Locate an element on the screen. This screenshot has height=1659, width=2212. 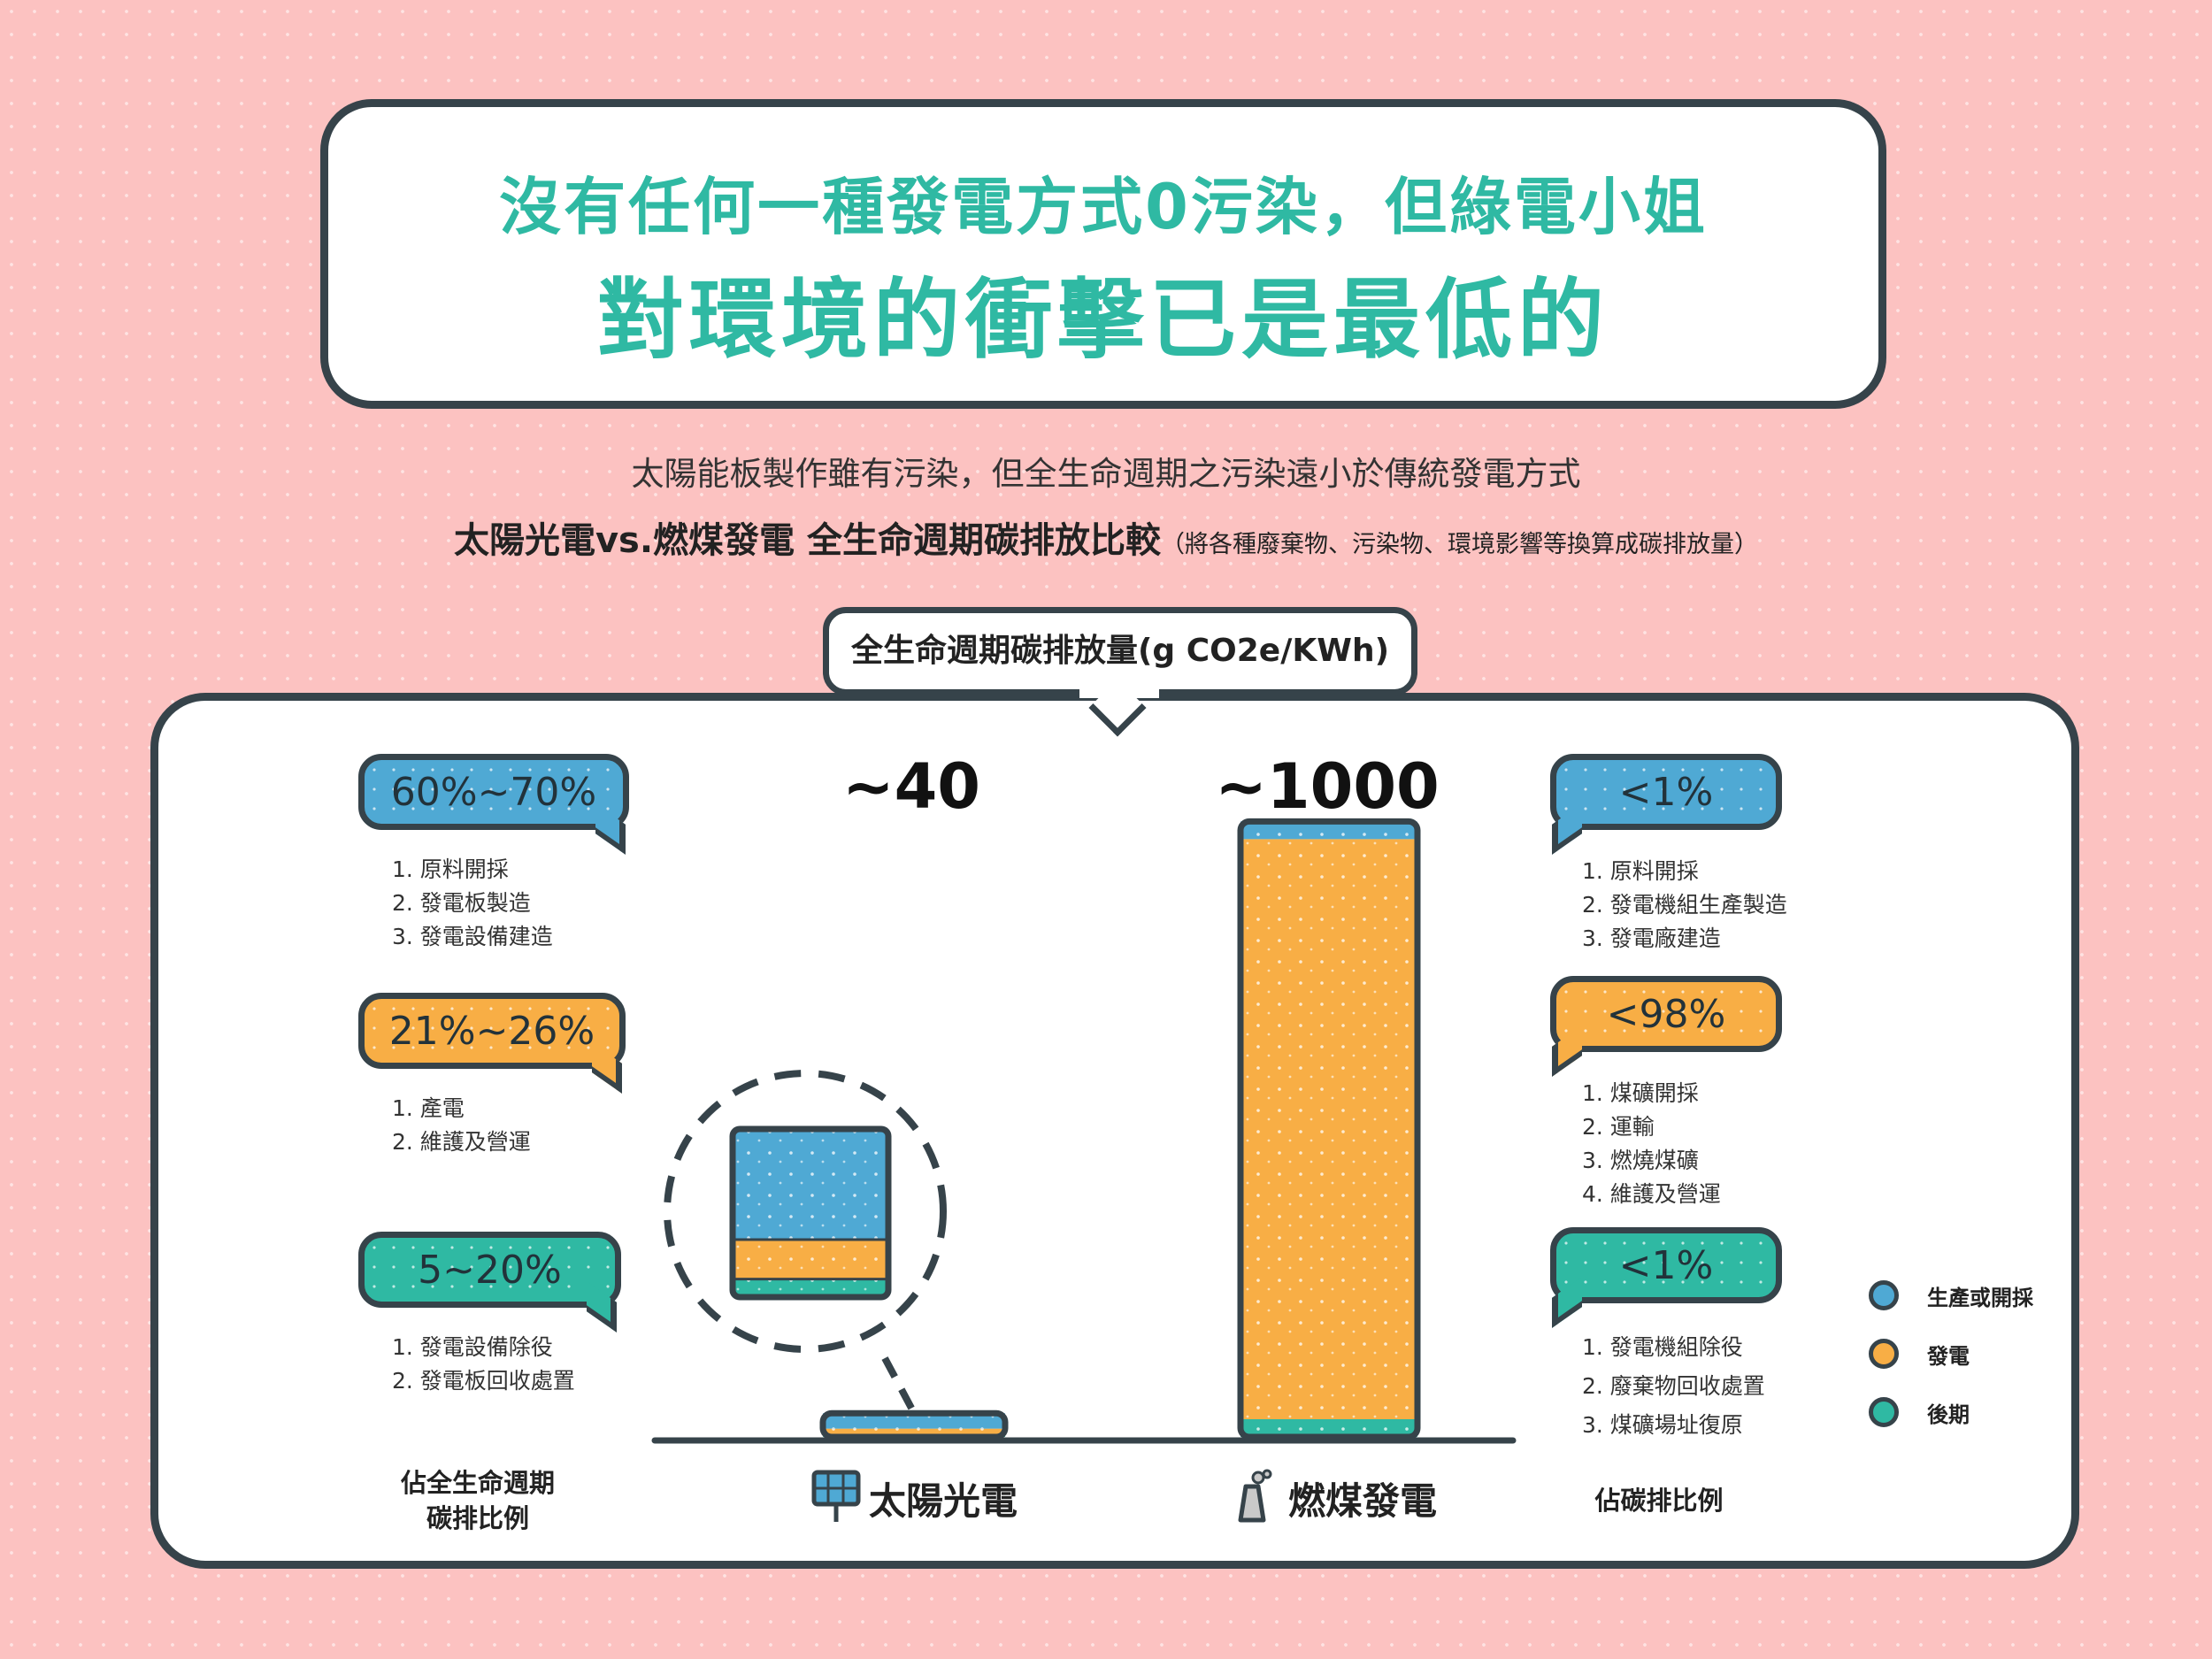
data-label-solar: ~40 is located at coordinates (911, 787).